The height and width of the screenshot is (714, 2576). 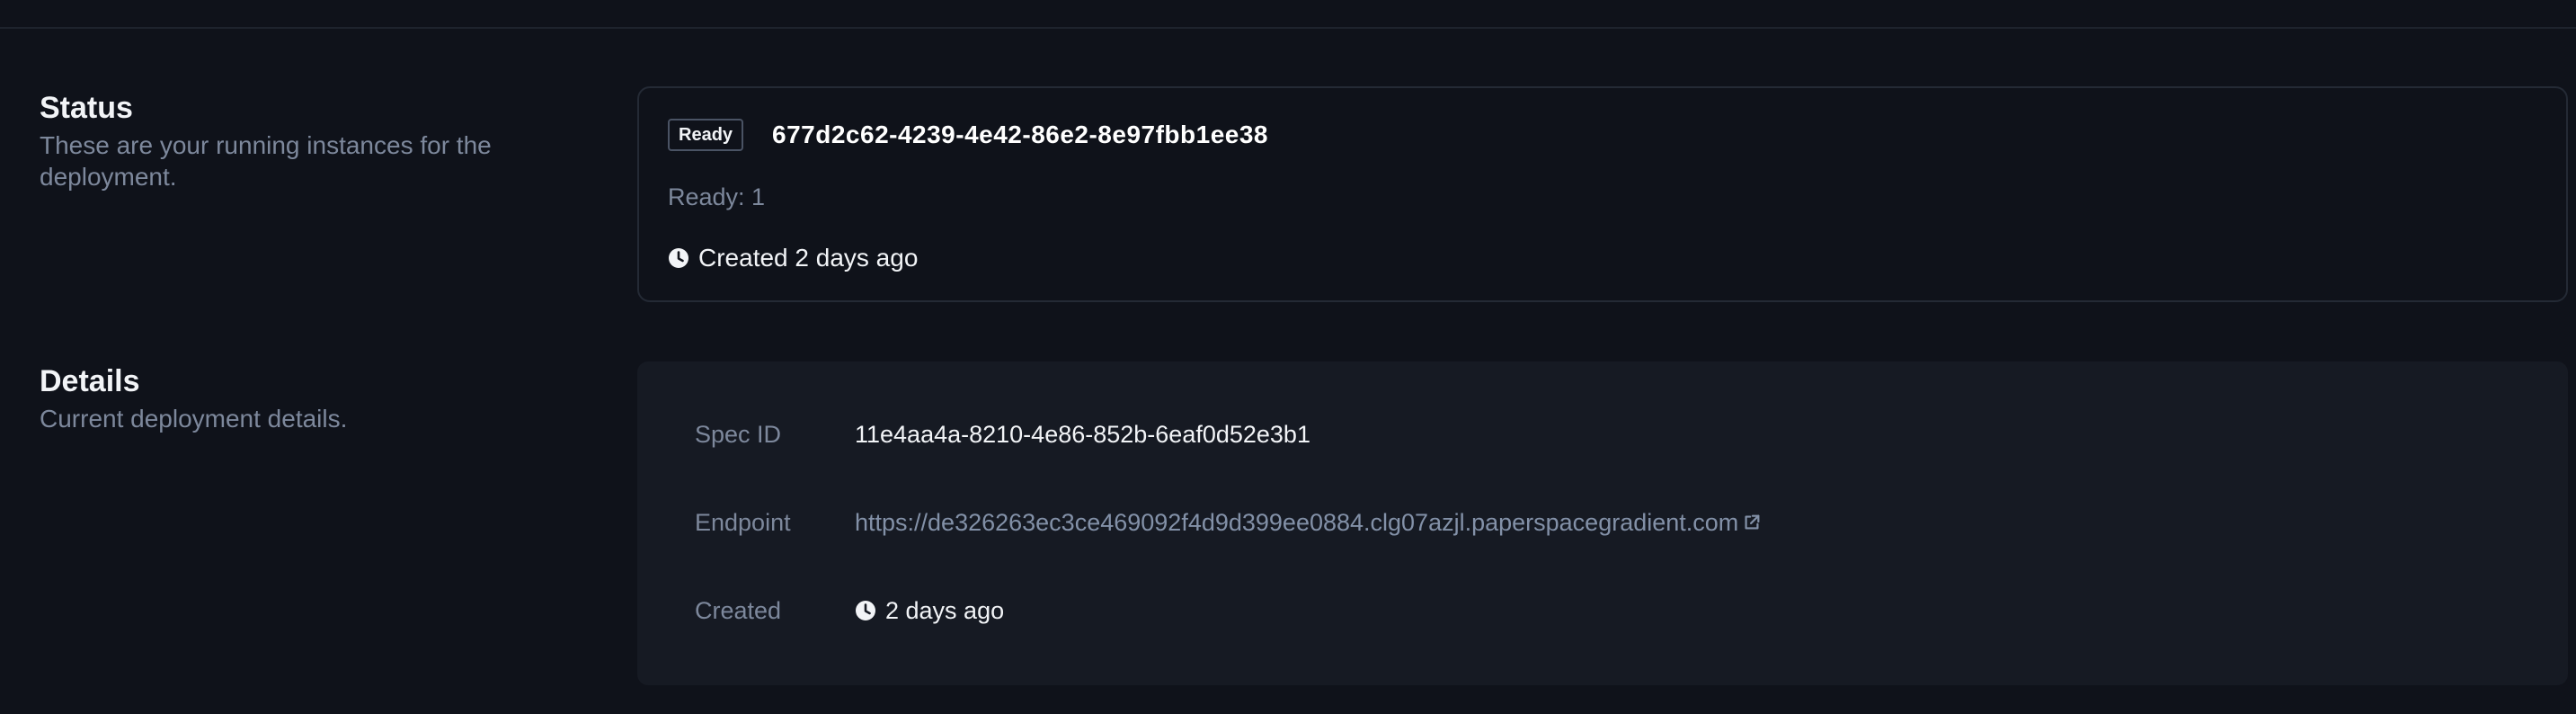 What do you see at coordinates (738, 610) in the screenshot?
I see `created-label: Created` at bounding box center [738, 610].